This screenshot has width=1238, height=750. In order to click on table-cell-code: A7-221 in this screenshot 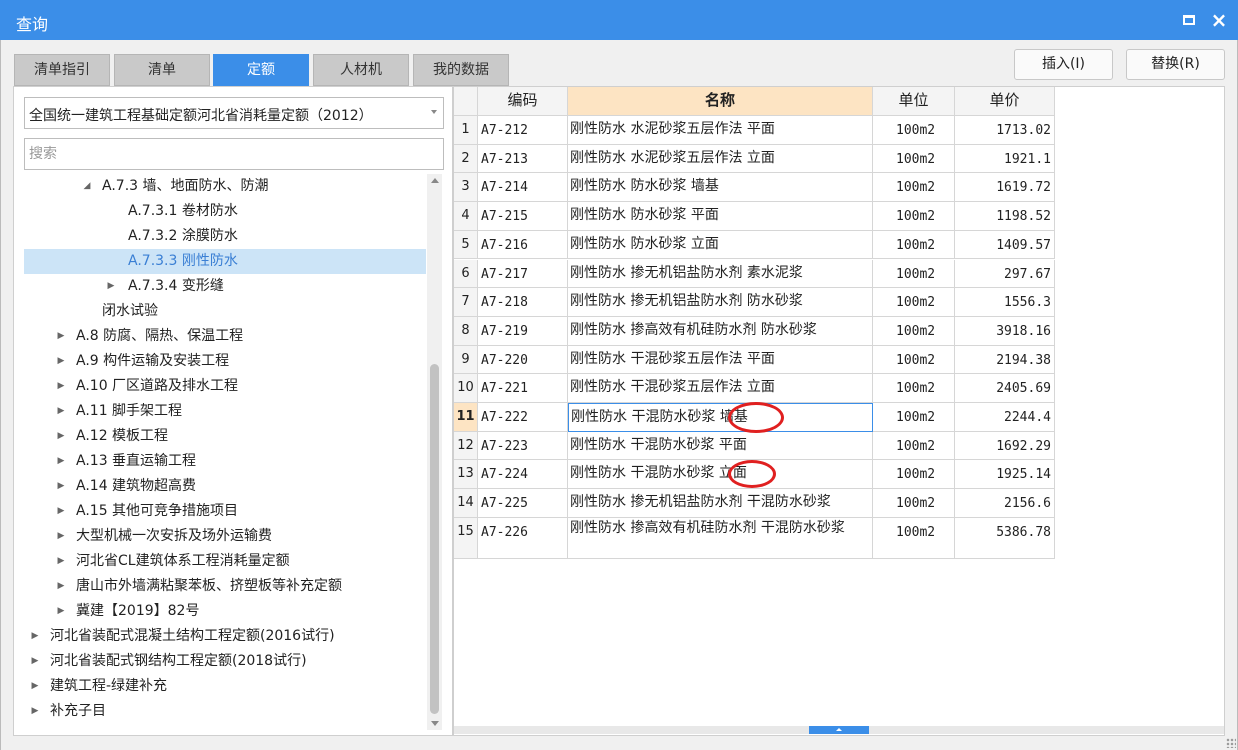, I will do `click(523, 388)`.